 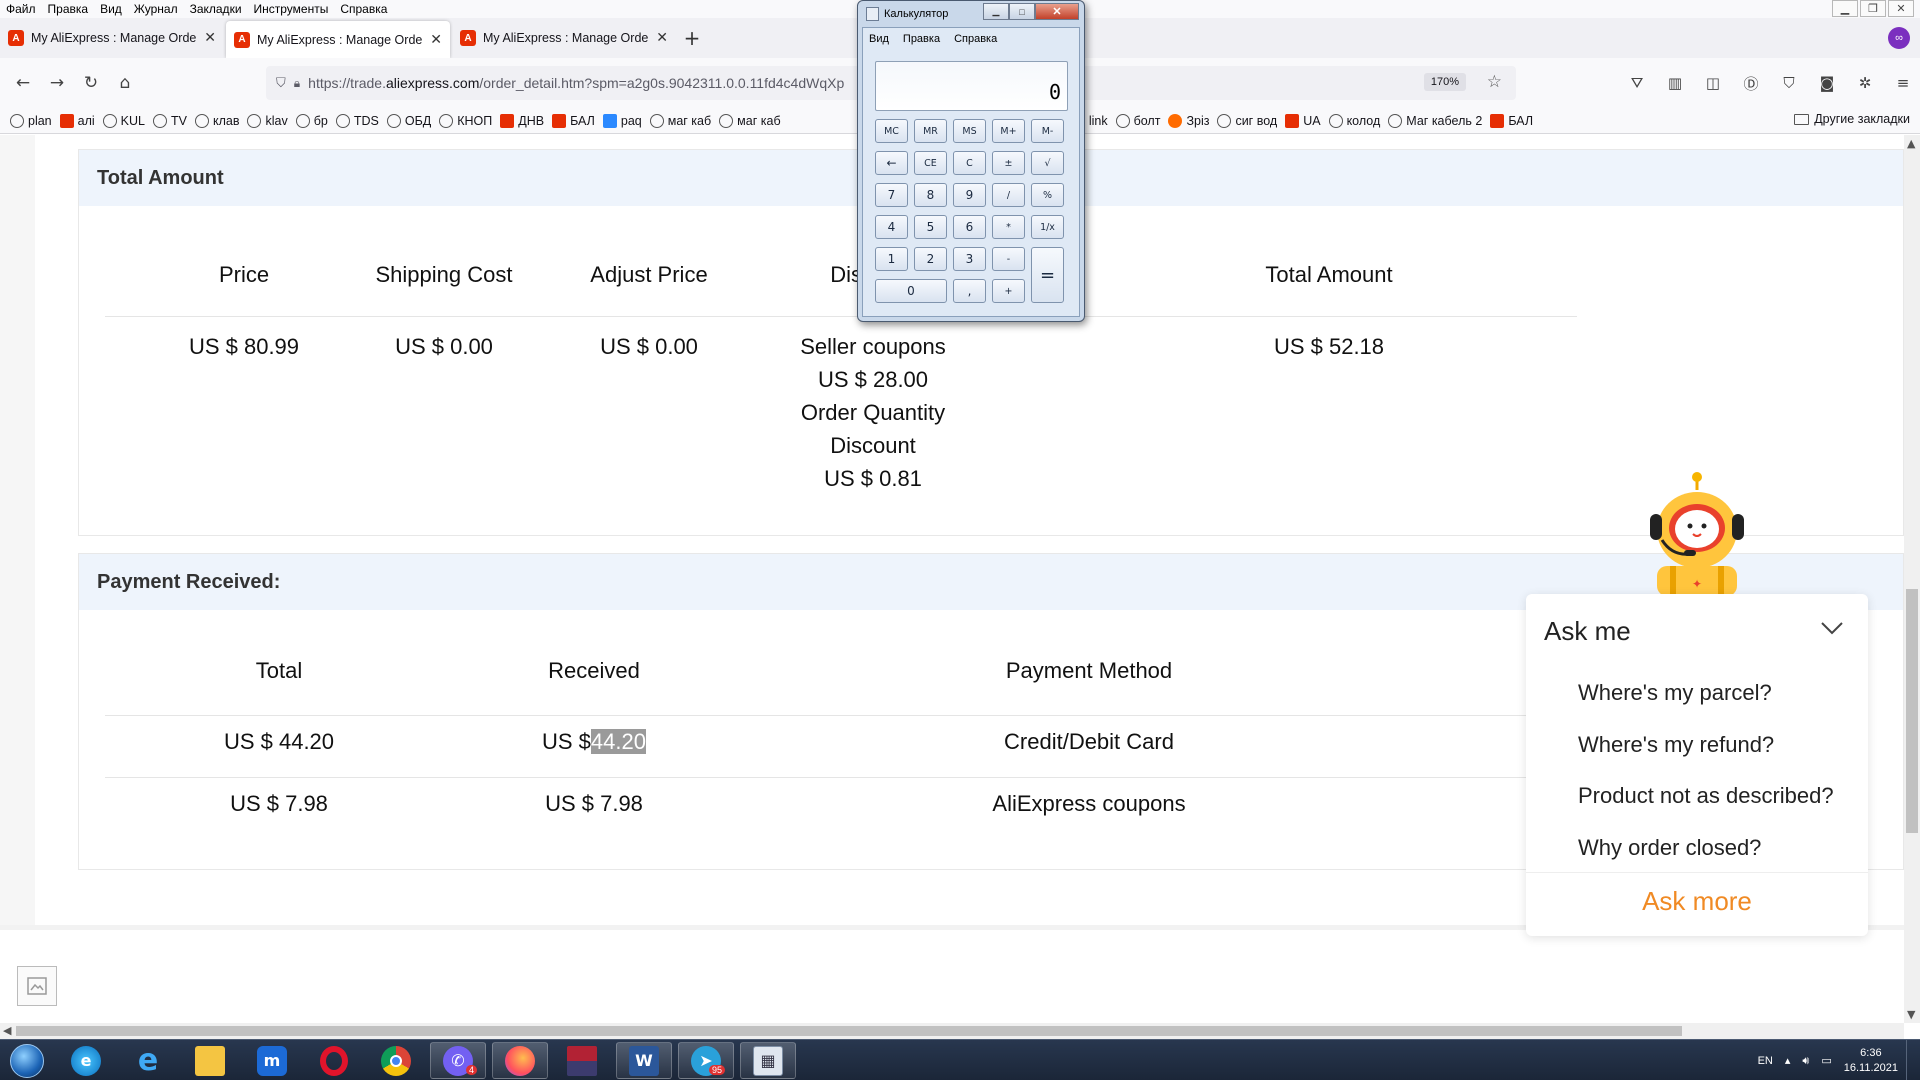 What do you see at coordinates (969, 131) in the screenshot?
I see `key-ms: MS` at bounding box center [969, 131].